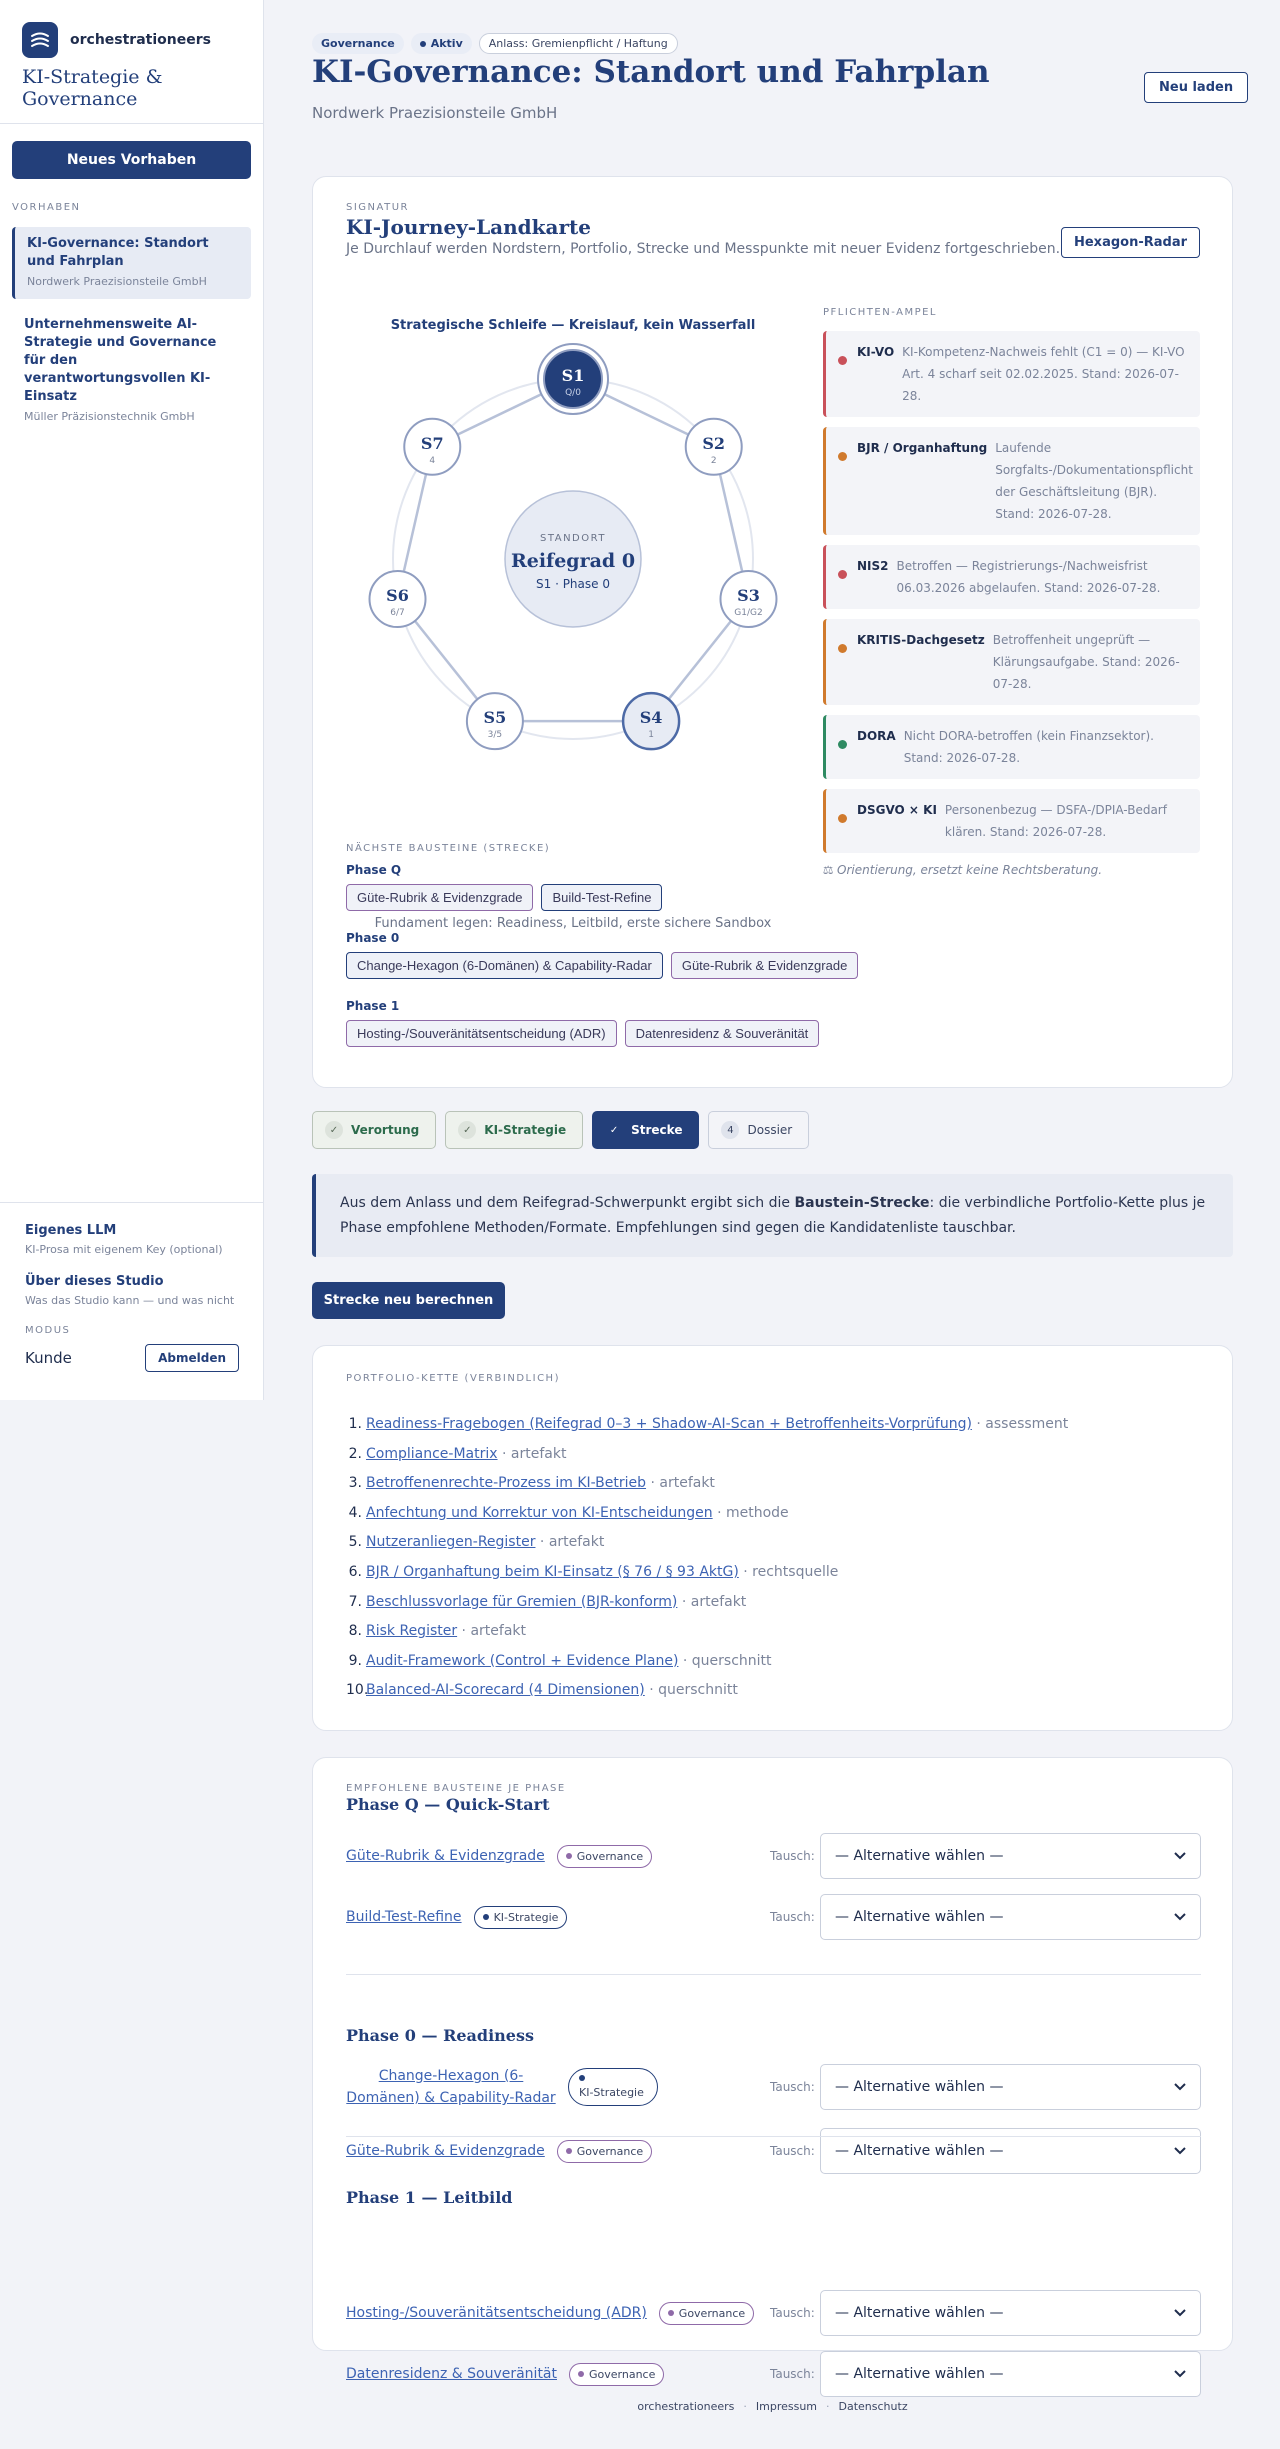  What do you see at coordinates (505, 1690) in the screenshot?
I see `portfolio-link: Balanced-AI-Scorecard (4 Dimensionen)` at bounding box center [505, 1690].